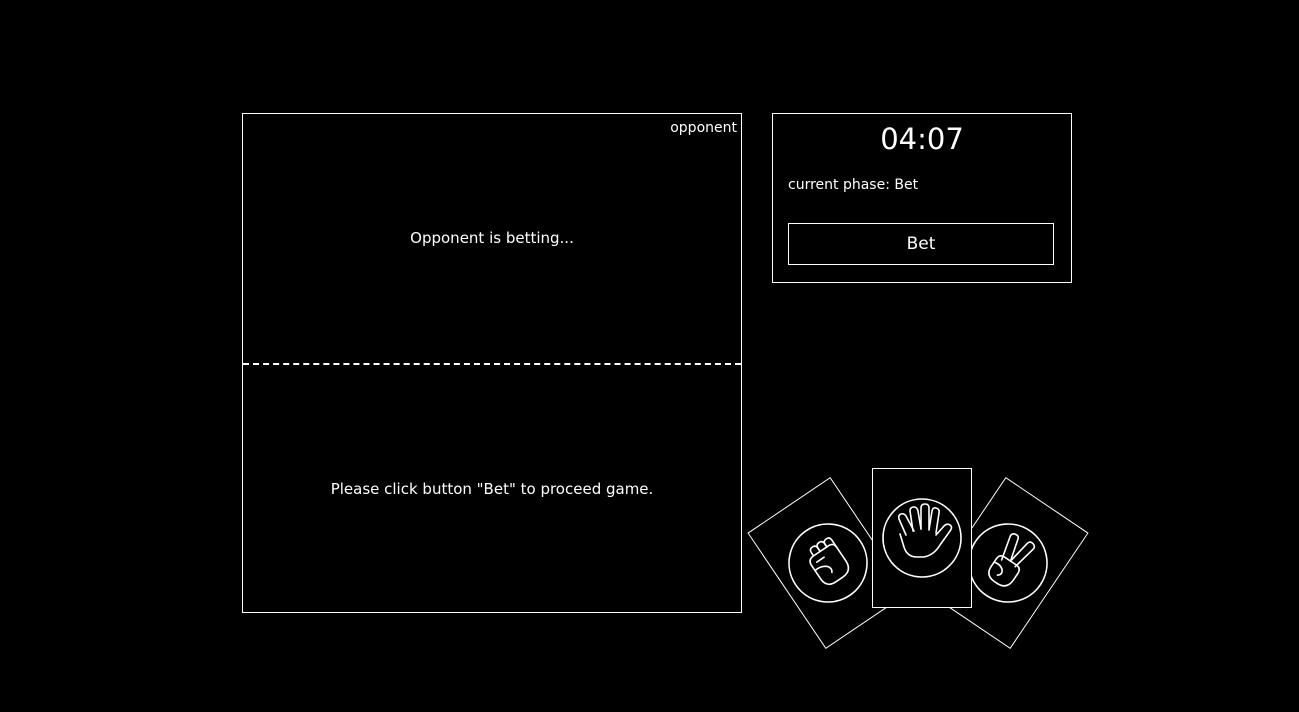 The height and width of the screenshot is (712, 1299). What do you see at coordinates (703, 128) in the screenshot?
I see `opponent-label: opponent` at bounding box center [703, 128].